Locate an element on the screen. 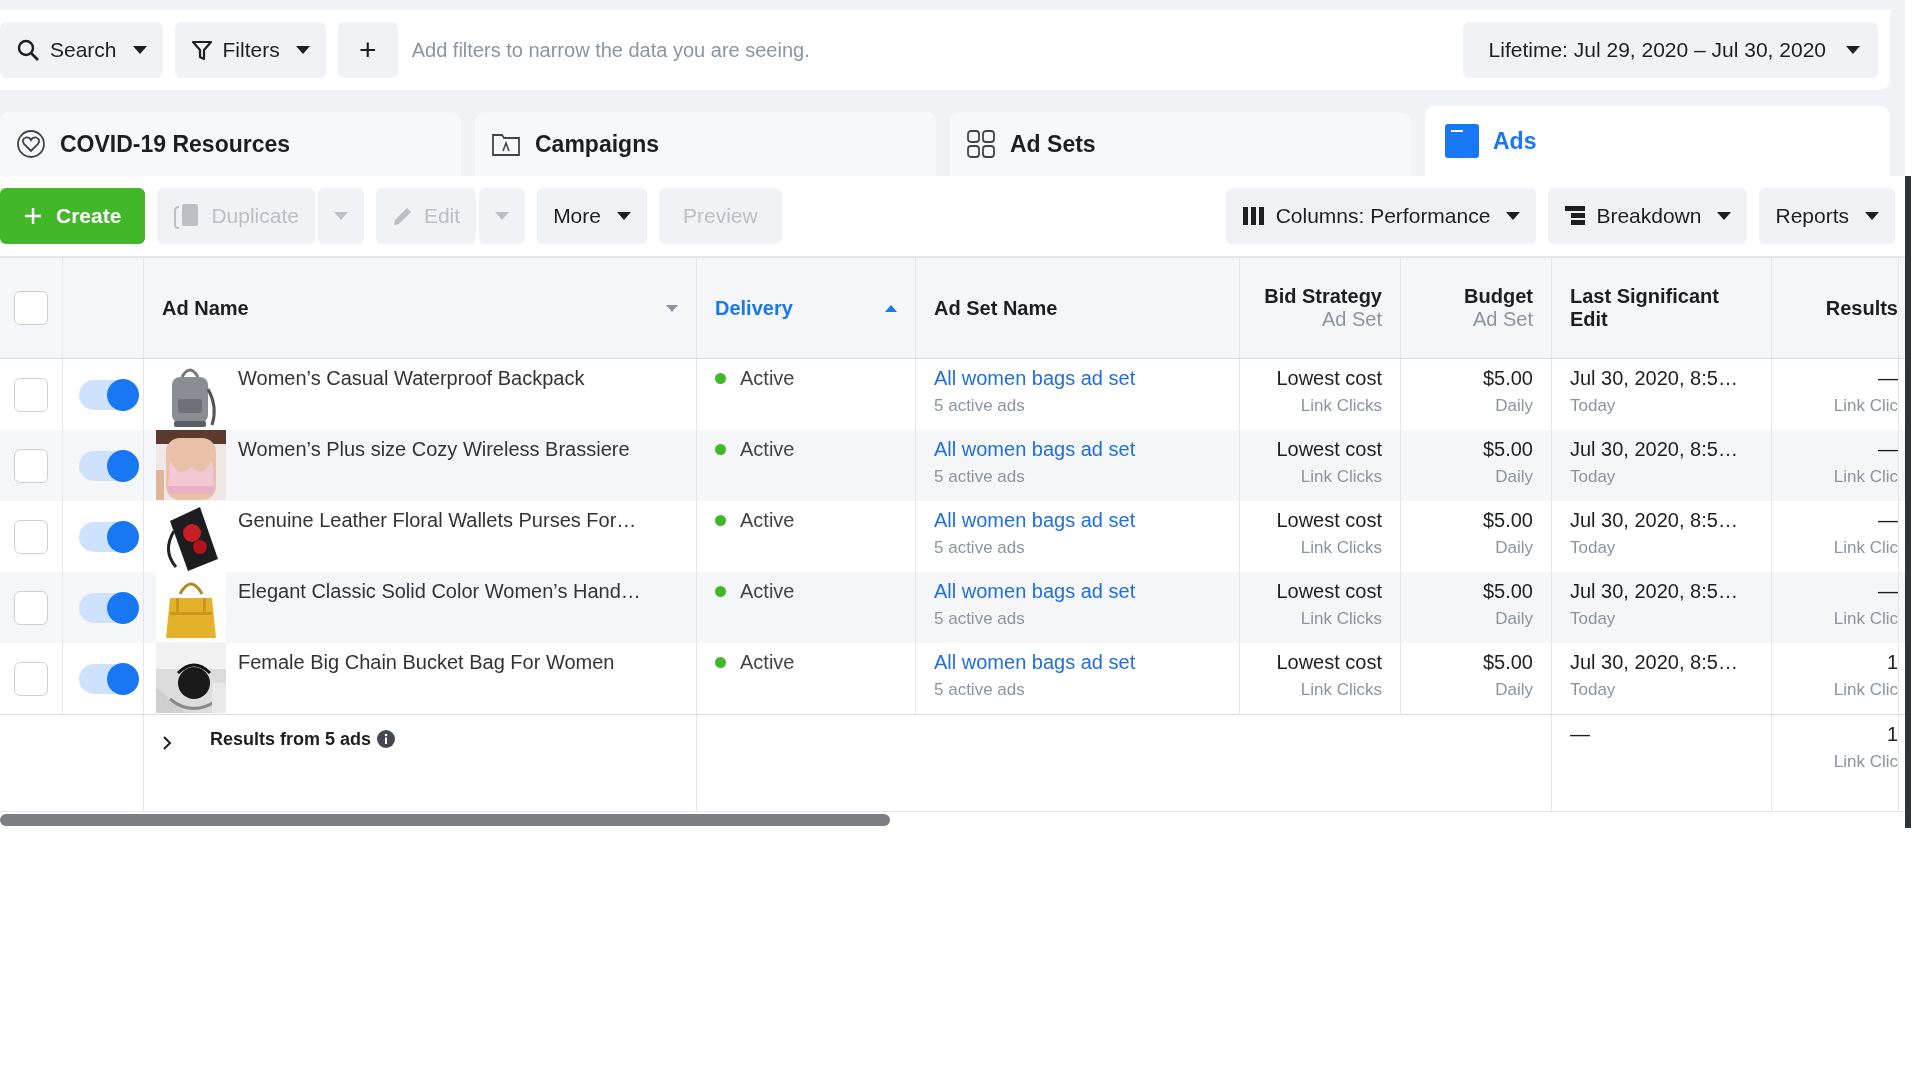  column-header: Bid Strategy Ad Set is located at coordinates (1320, 308).